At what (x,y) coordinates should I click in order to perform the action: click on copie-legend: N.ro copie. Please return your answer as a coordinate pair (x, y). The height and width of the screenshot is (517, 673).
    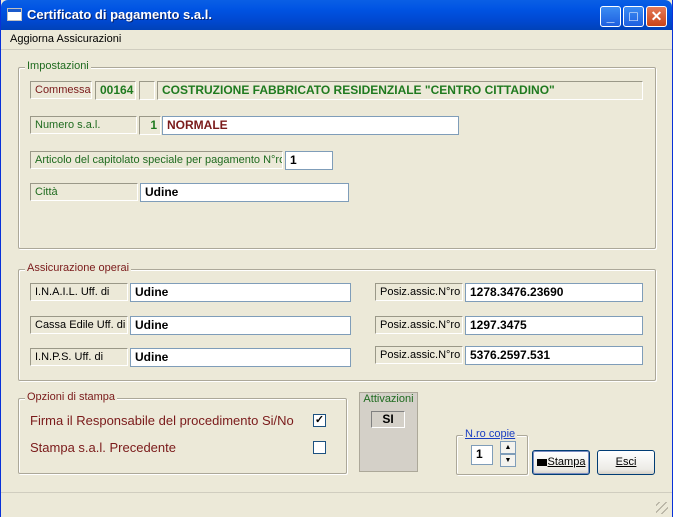
    Looking at the image, I should click on (490, 434).